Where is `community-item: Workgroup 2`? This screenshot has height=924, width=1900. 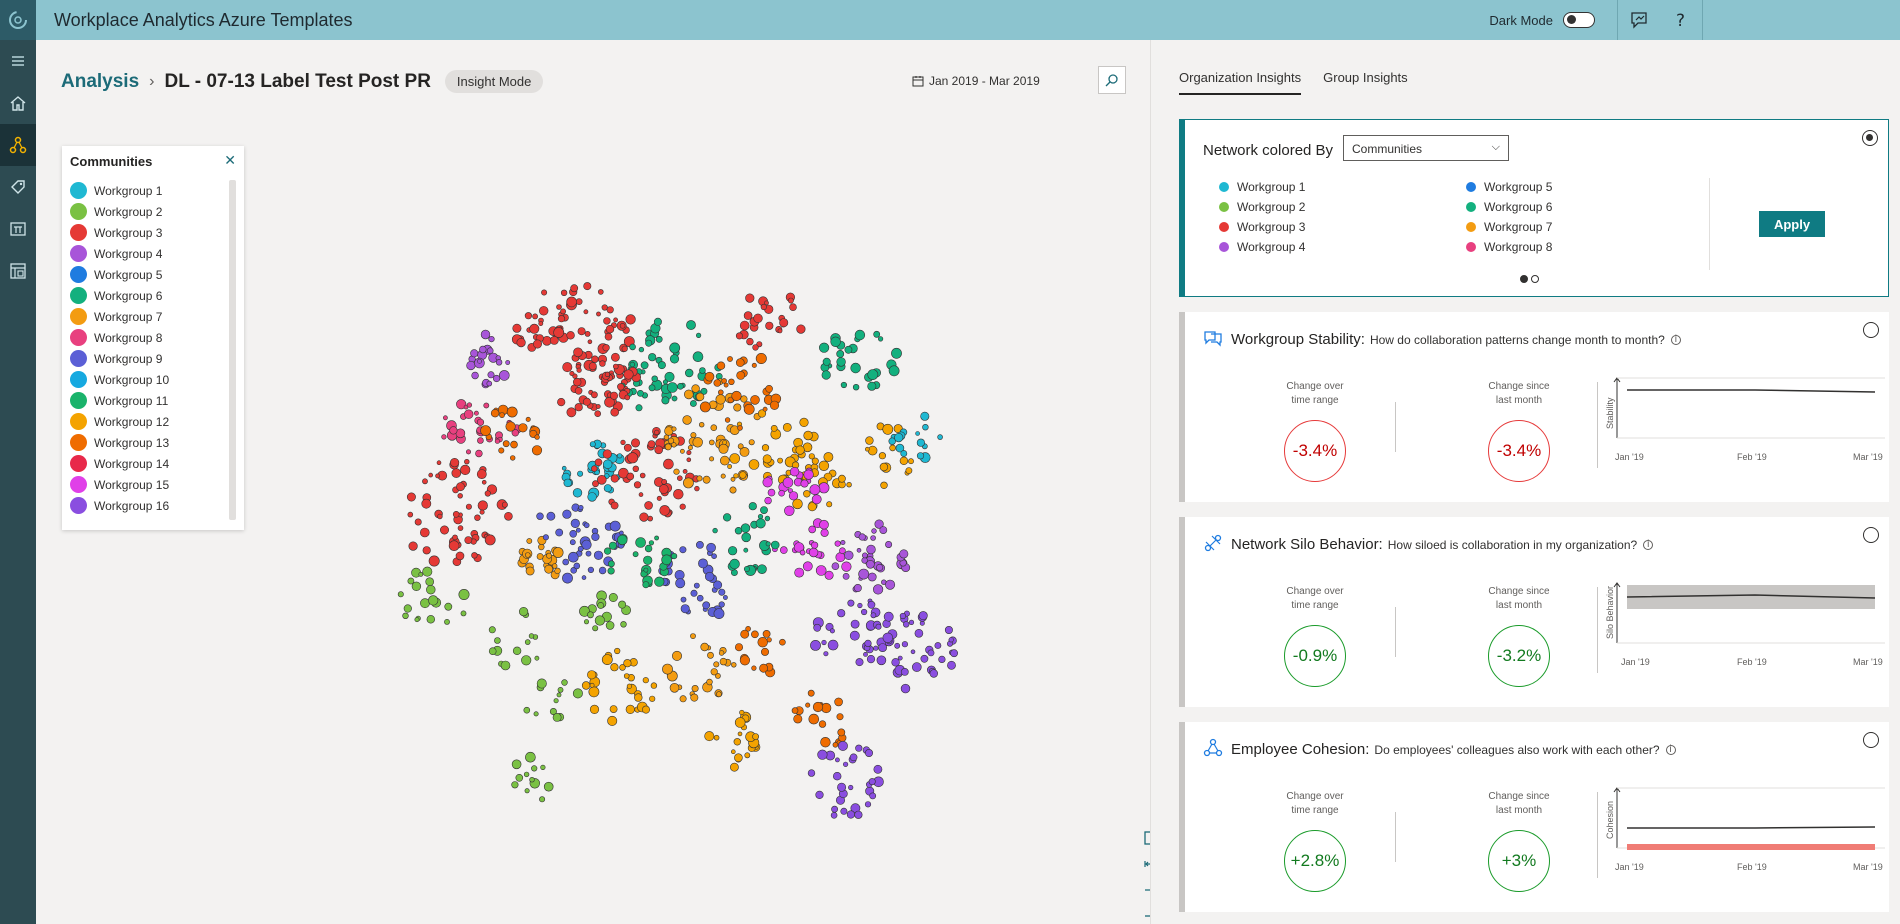
community-item: Workgroup 2 is located at coordinates (149, 211).